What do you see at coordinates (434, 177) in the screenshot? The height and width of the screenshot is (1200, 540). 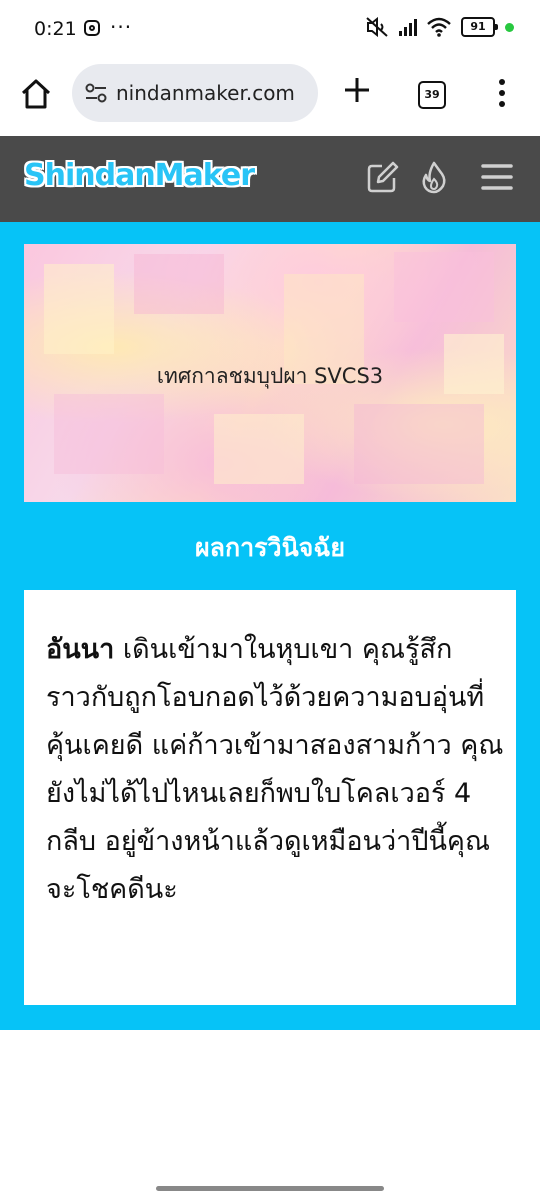 I see `flame-icon` at bounding box center [434, 177].